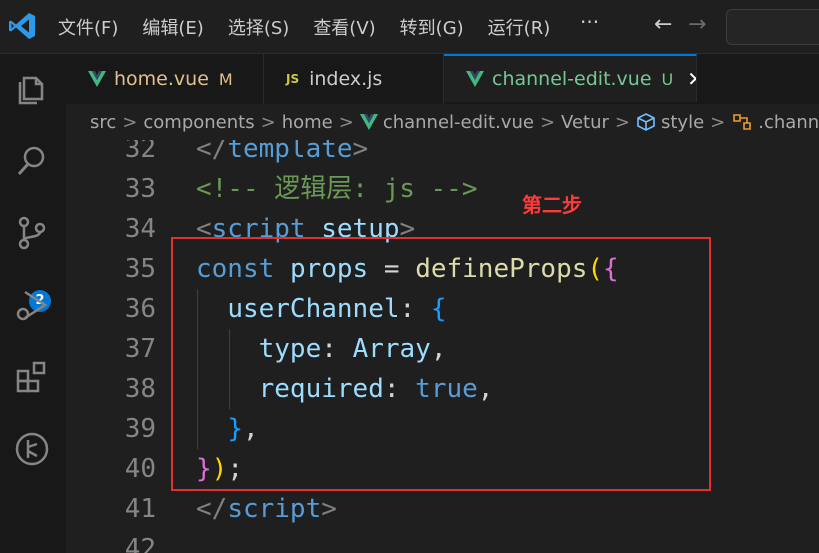 Image resolution: width=819 pixels, height=553 pixels. Describe the element at coordinates (663, 24) in the screenshot. I see `back-arrow-icon: ←` at that location.